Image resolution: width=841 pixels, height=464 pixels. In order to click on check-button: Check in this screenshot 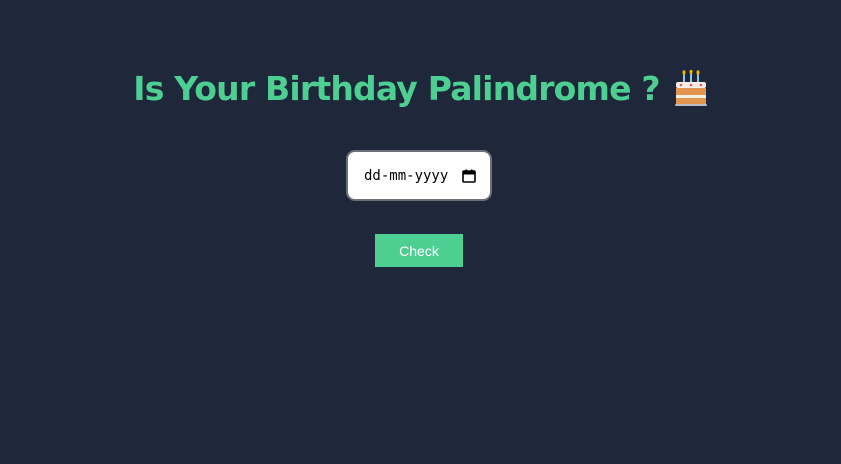, I will do `click(419, 250)`.